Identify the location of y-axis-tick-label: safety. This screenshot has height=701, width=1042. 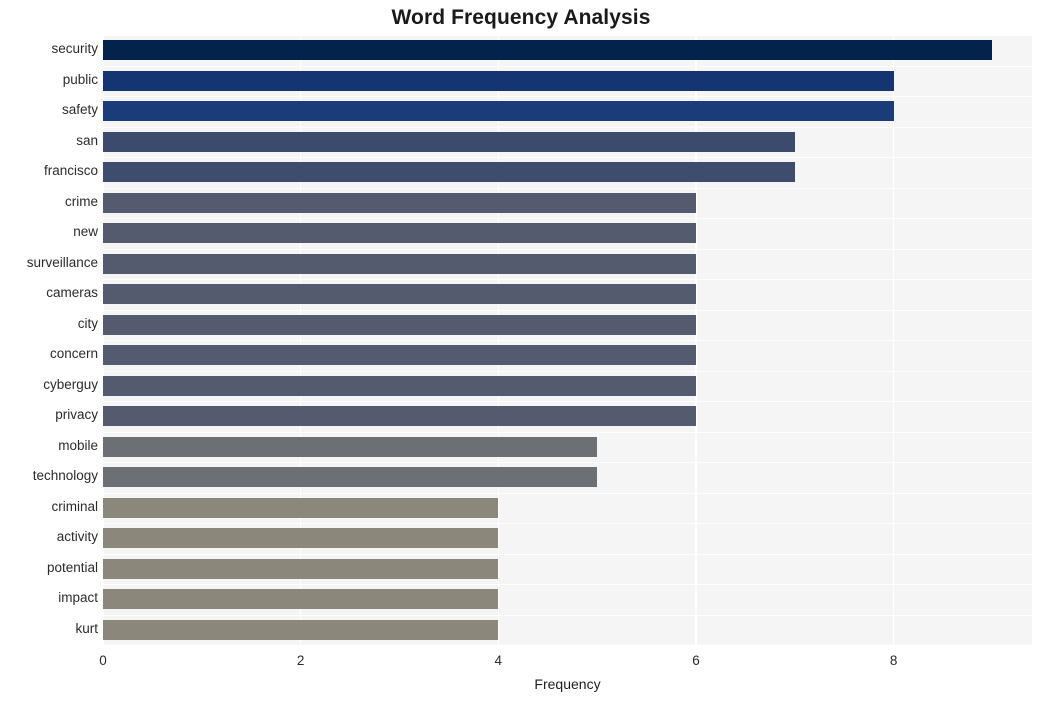
(79, 110).